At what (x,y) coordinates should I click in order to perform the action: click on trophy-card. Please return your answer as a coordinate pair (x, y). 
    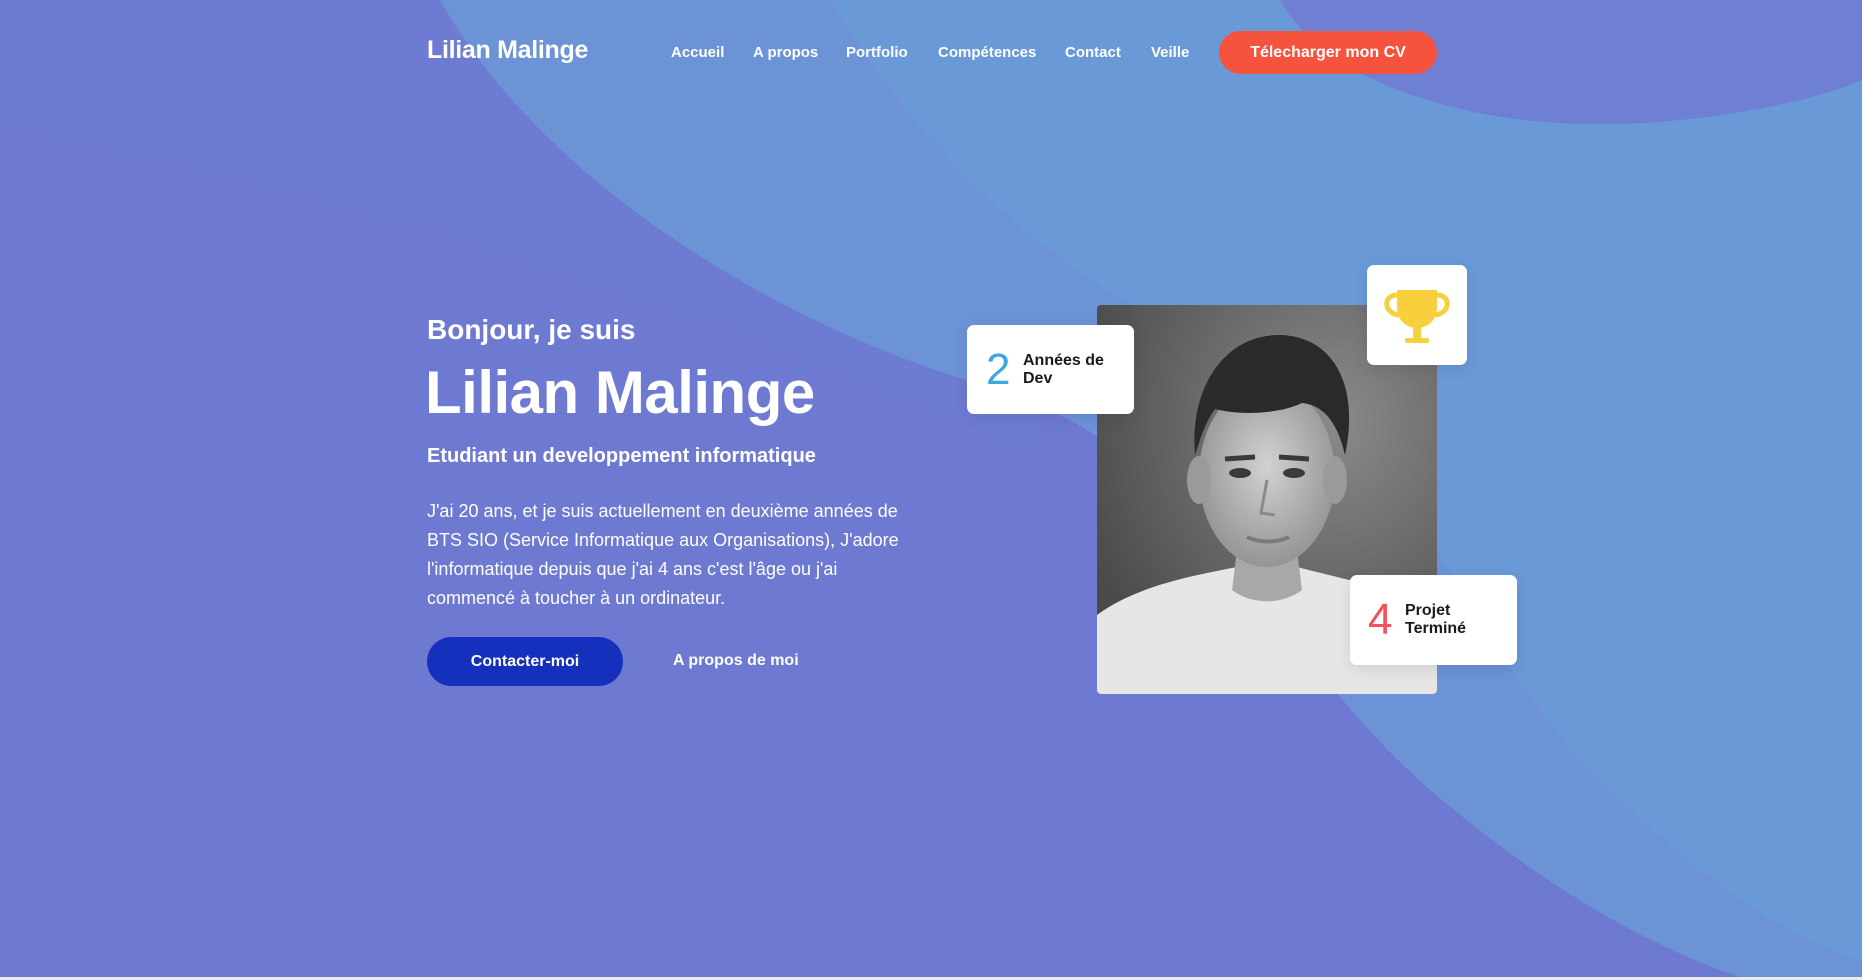
    Looking at the image, I should click on (1417, 315).